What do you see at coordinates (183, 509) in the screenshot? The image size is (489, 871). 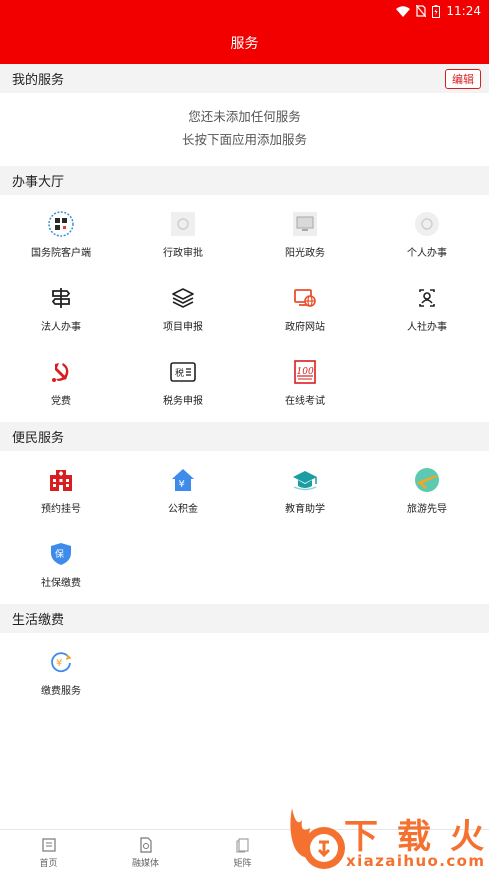 I see `service-label: 公积金` at bounding box center [183, 509].